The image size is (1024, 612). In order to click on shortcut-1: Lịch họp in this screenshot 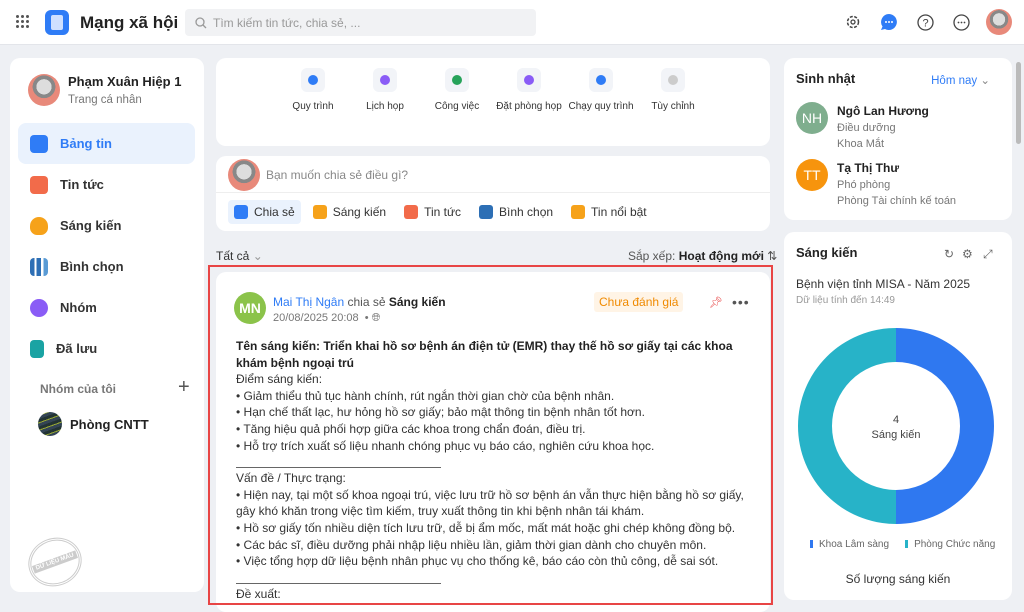, I will do `click(385, 107)`.